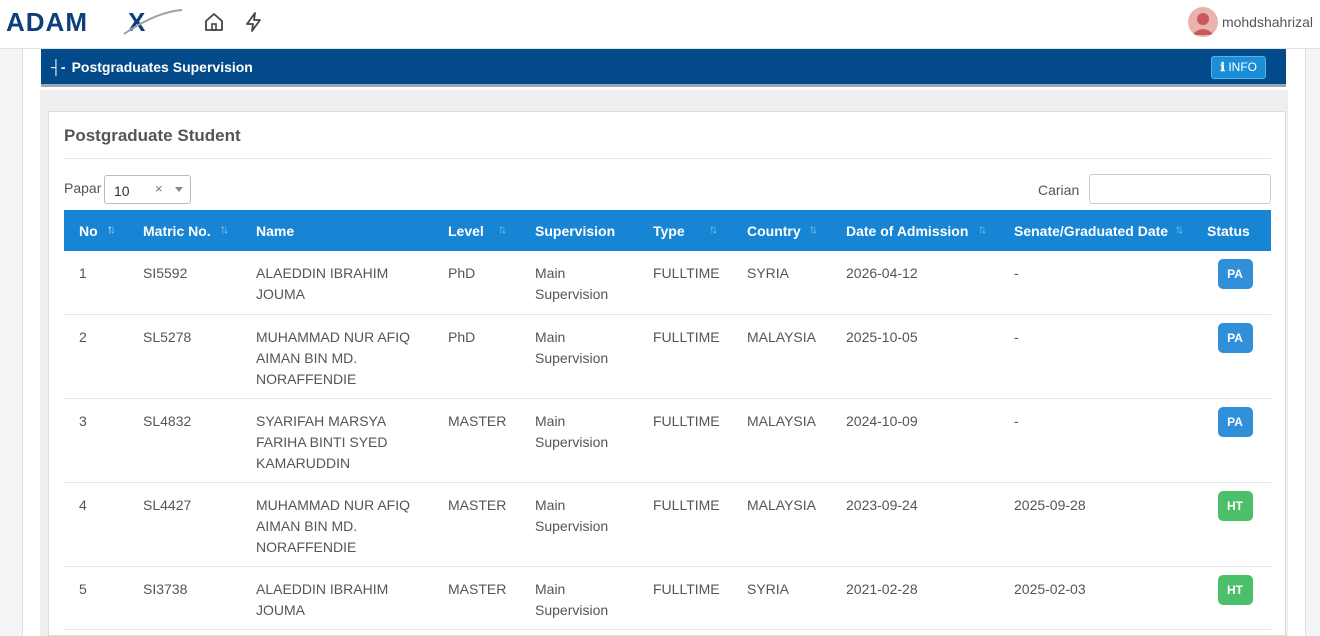 Image resolution: width=1320 pixels, height=636 pixels. Describe the element at coordinates (579, 230) in the screenshot. I see `col-header-supervision: Supervision` at that location.